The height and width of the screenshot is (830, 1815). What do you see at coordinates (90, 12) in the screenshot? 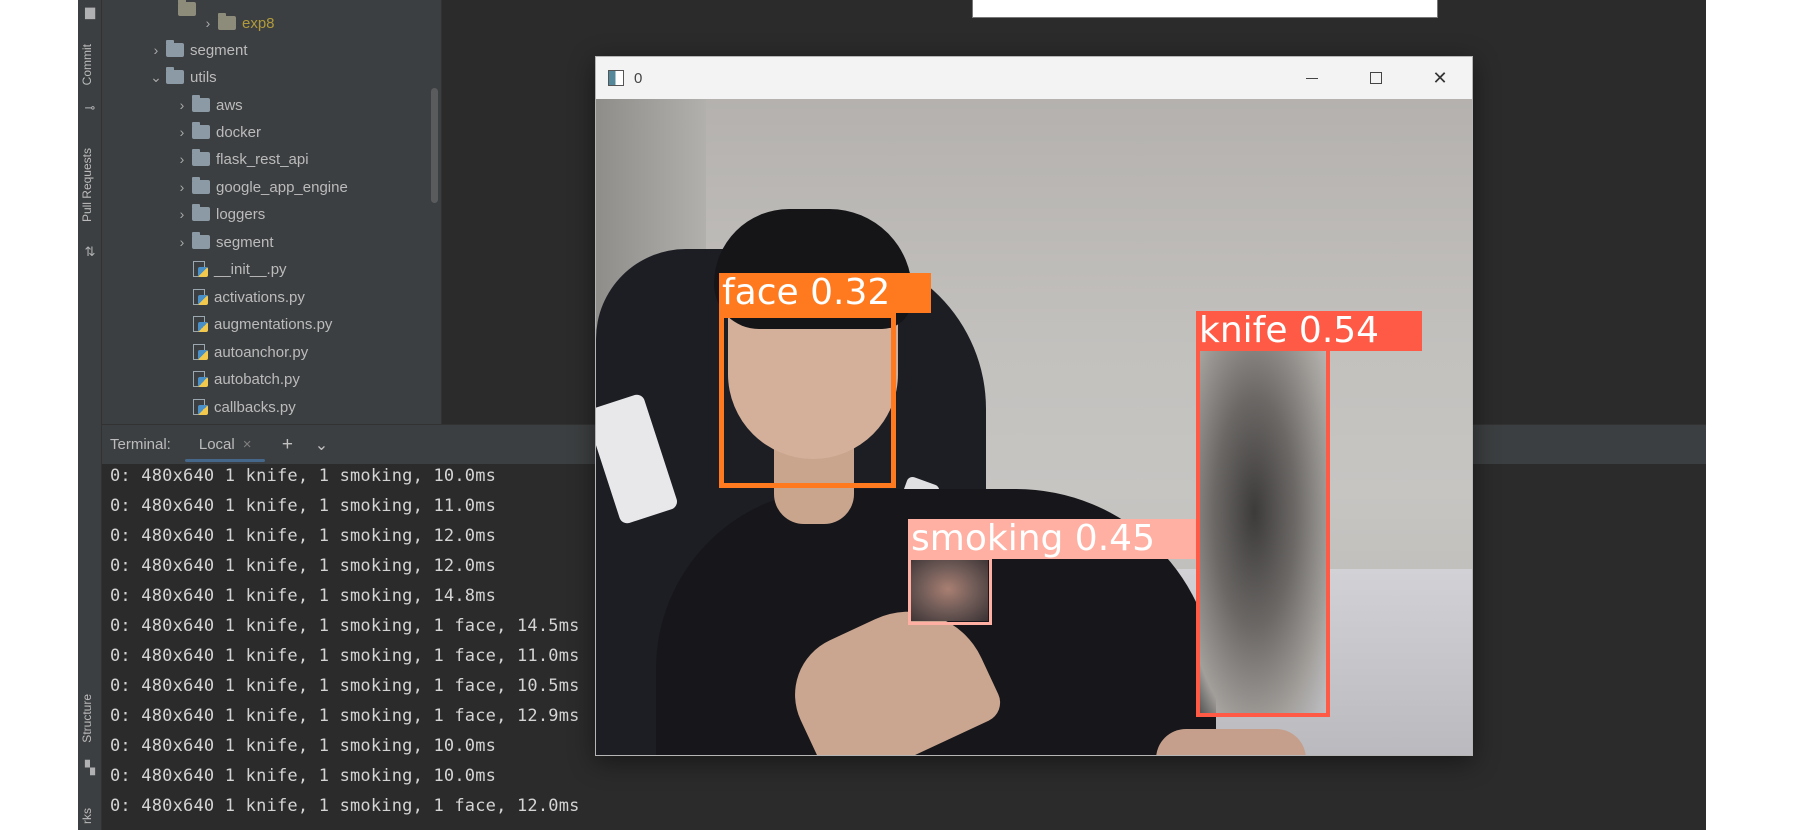
I see `project-folder-icon: ▆` at bounding box center [90, 12].